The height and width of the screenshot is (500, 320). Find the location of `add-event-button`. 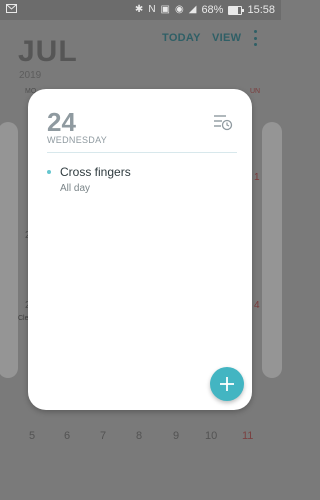

add-event-button is located at coordinates (227, 384).